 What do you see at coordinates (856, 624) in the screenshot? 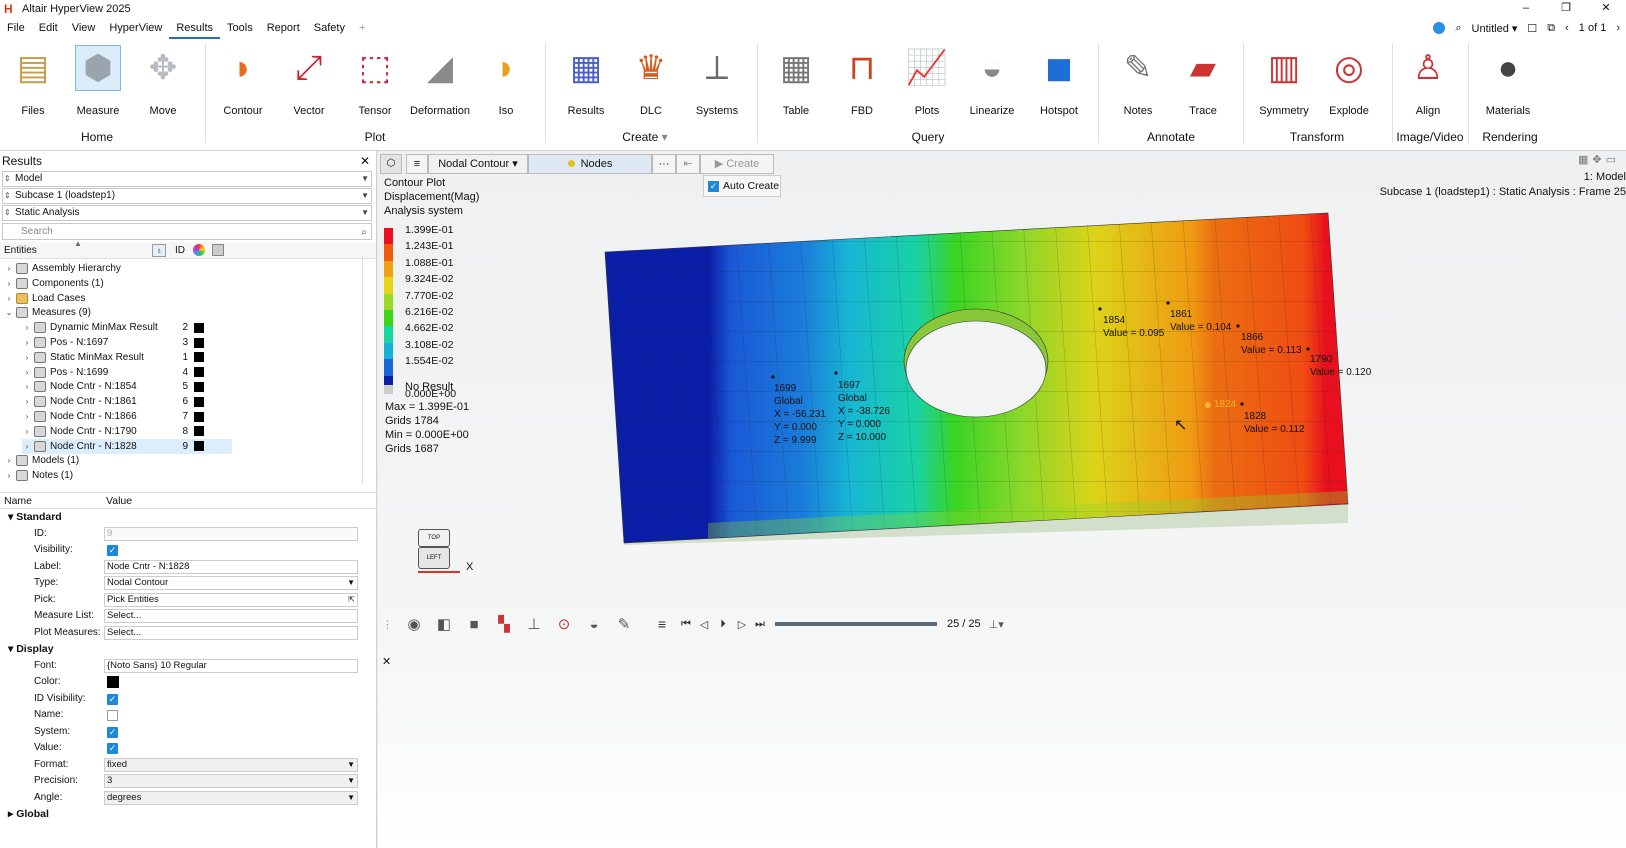
I see `frame-slider` at bounding box center [856, 624].